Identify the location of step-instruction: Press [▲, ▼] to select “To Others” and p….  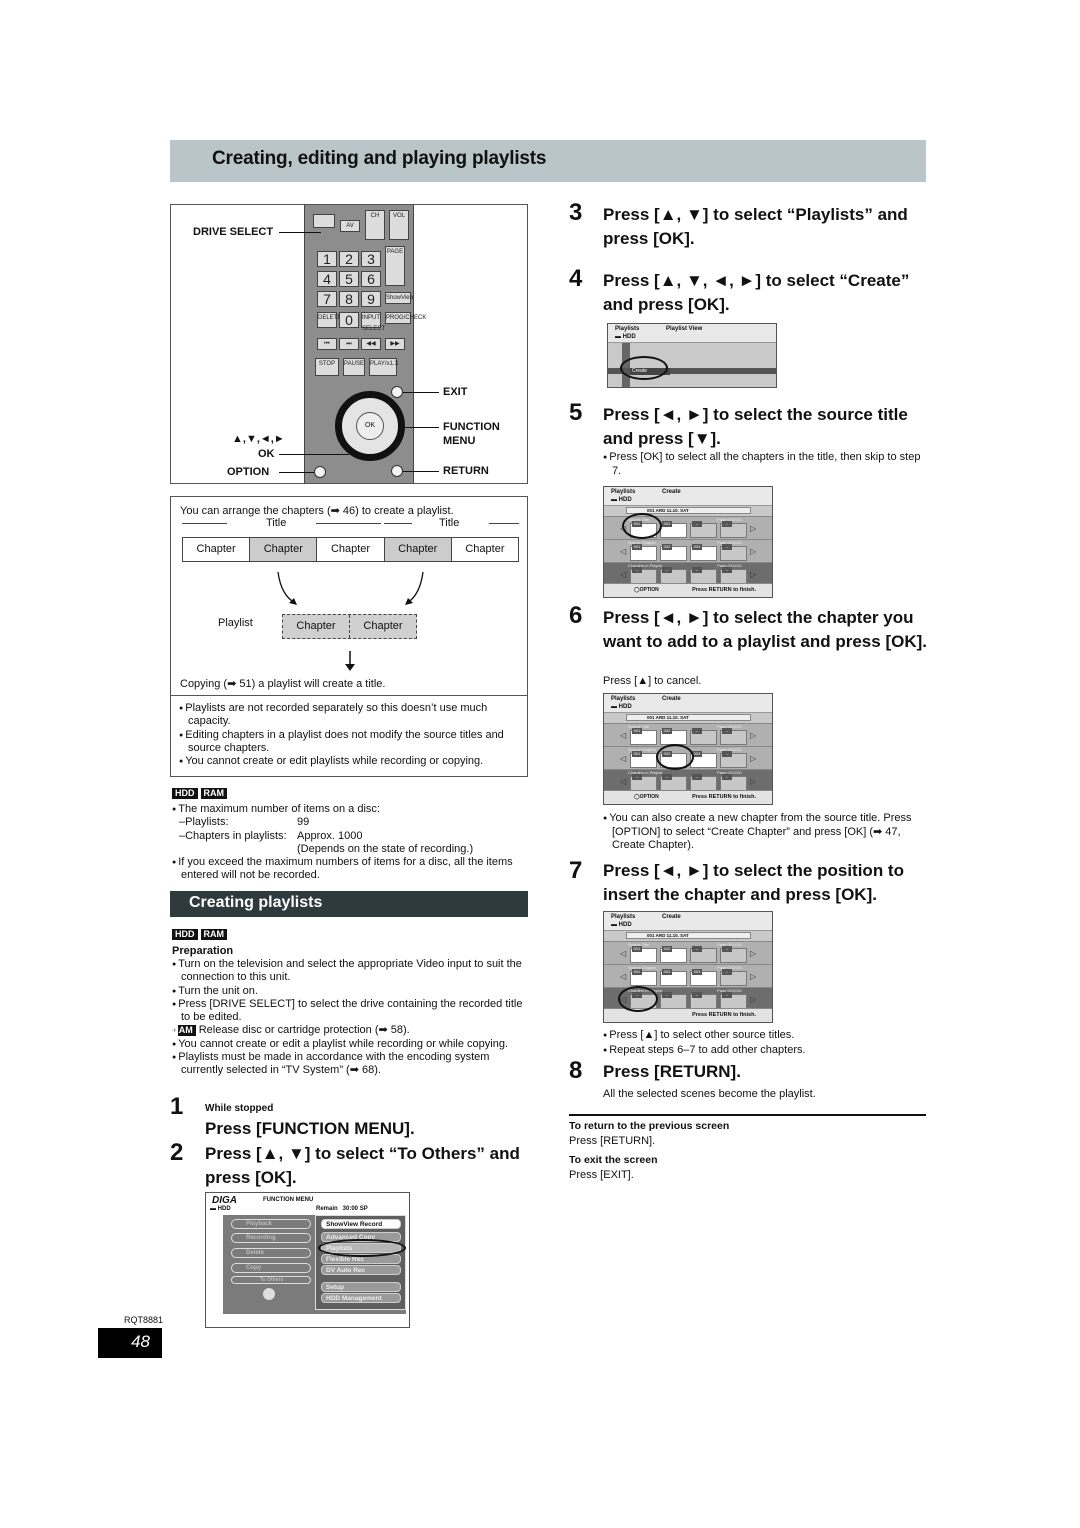
(362, 1165).